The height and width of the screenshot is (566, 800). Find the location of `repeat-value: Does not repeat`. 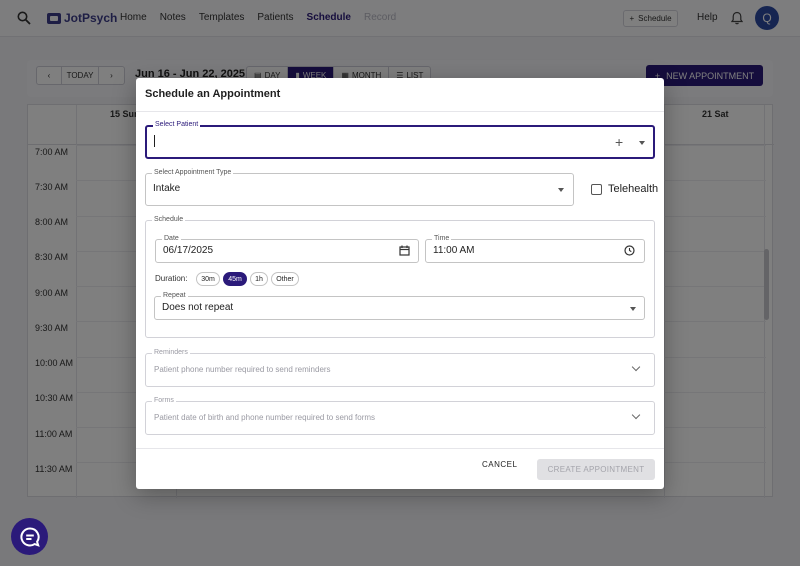

repeat-value: Does not repeat is located at coordinates (198, 307).